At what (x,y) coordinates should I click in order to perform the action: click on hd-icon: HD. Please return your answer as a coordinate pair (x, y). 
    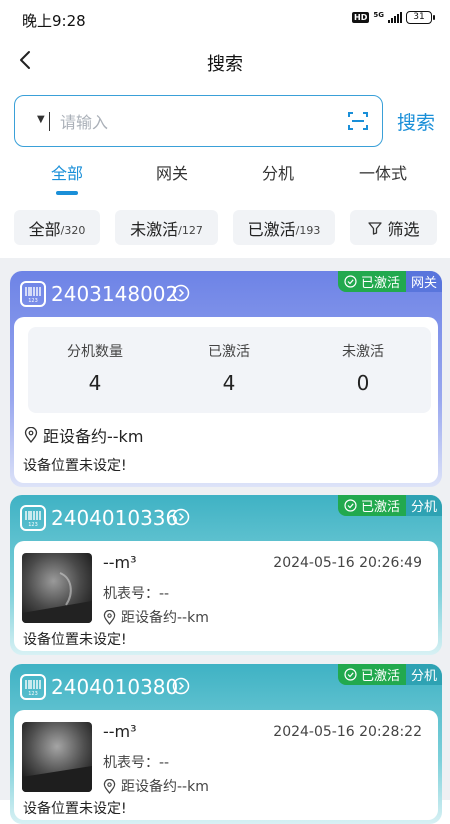
    Looking at the image, I should click on (361, 17).